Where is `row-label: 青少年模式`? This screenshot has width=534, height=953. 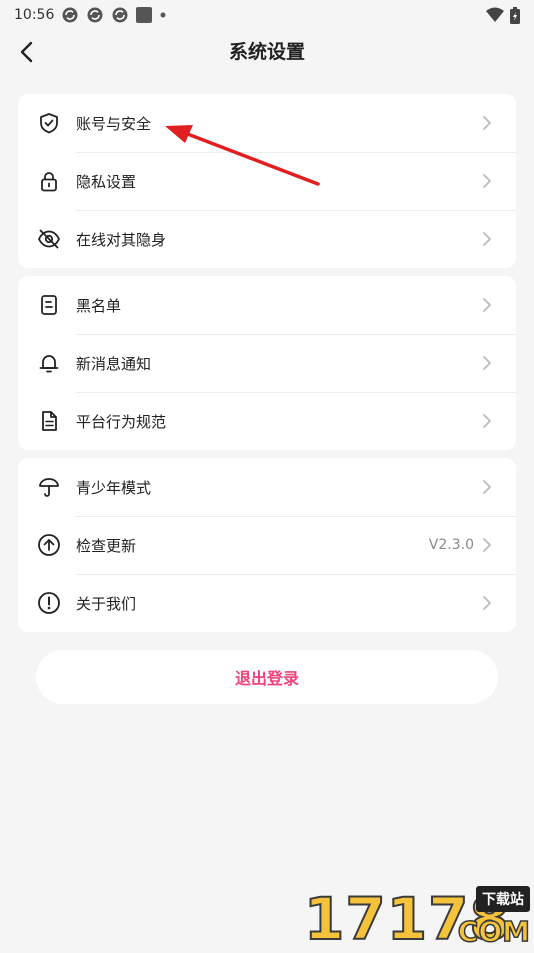 row-label: 青少年模式 is located at coordinates (114, 487).